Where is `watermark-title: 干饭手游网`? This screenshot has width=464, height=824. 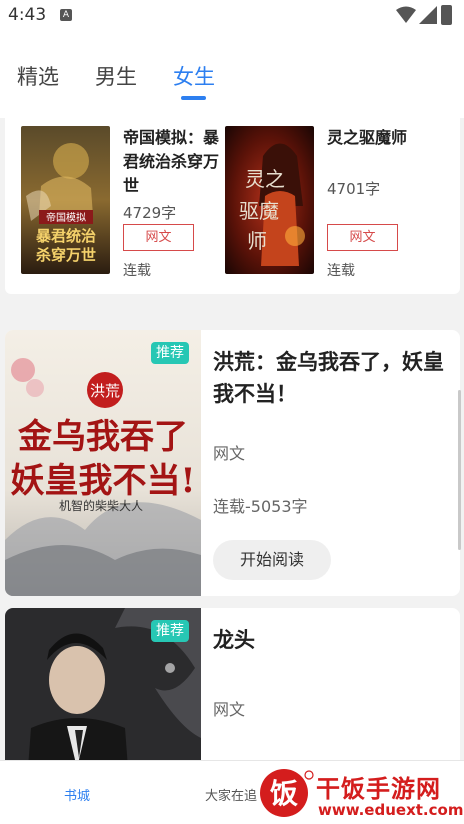
watermark-title: 干饭手游网 is located at coordinates (378, 789).